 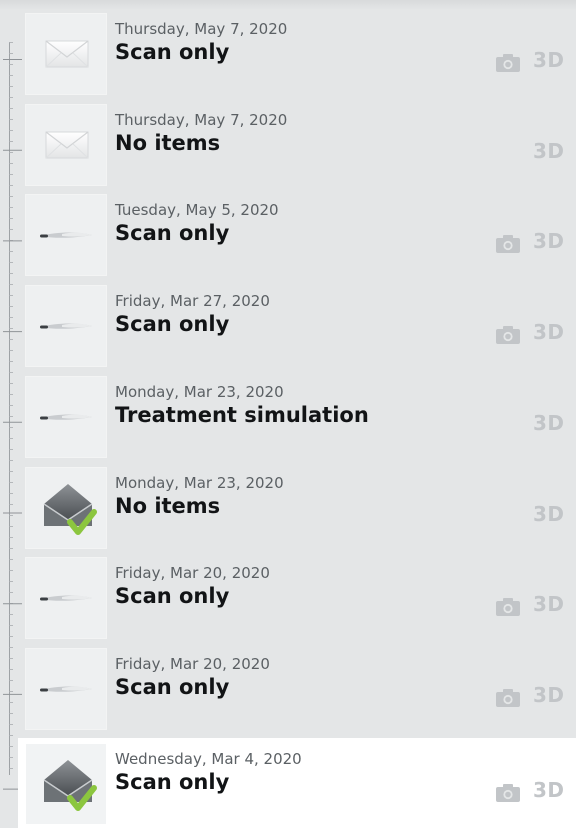 What do you see at coordinates (197, 210) in the screenshot?
I see `session-date: Tuesday, May 5, 2020` at bounding box center [197, 210].